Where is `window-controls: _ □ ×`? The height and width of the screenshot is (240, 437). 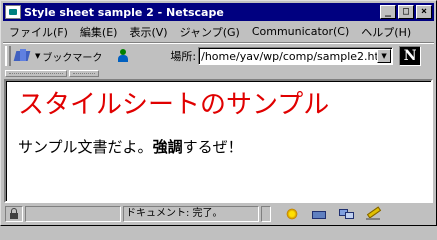 window-controls: _ □ × is located at coordinates (405, 12).